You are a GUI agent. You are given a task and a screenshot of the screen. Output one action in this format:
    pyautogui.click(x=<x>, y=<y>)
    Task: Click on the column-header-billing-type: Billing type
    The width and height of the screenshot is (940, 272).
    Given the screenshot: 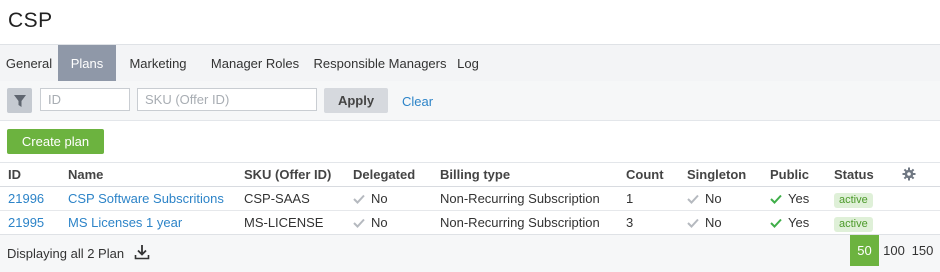 What is the action you would take?
    pyautogui.click(x=475, y=174)
    